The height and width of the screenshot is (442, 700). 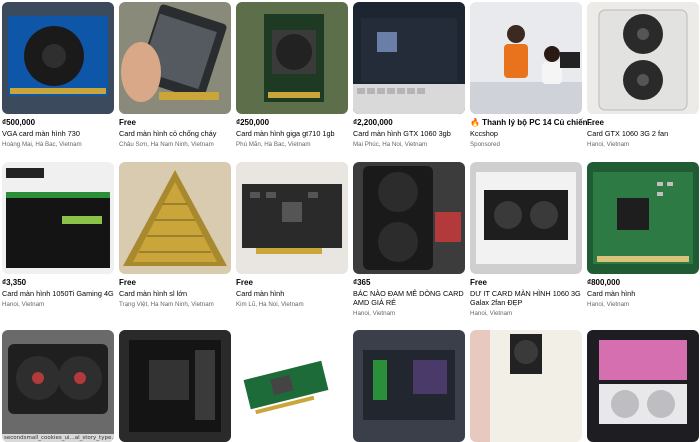 I want to click on listing-price: ₫500,000, so click(x=19, y=122).